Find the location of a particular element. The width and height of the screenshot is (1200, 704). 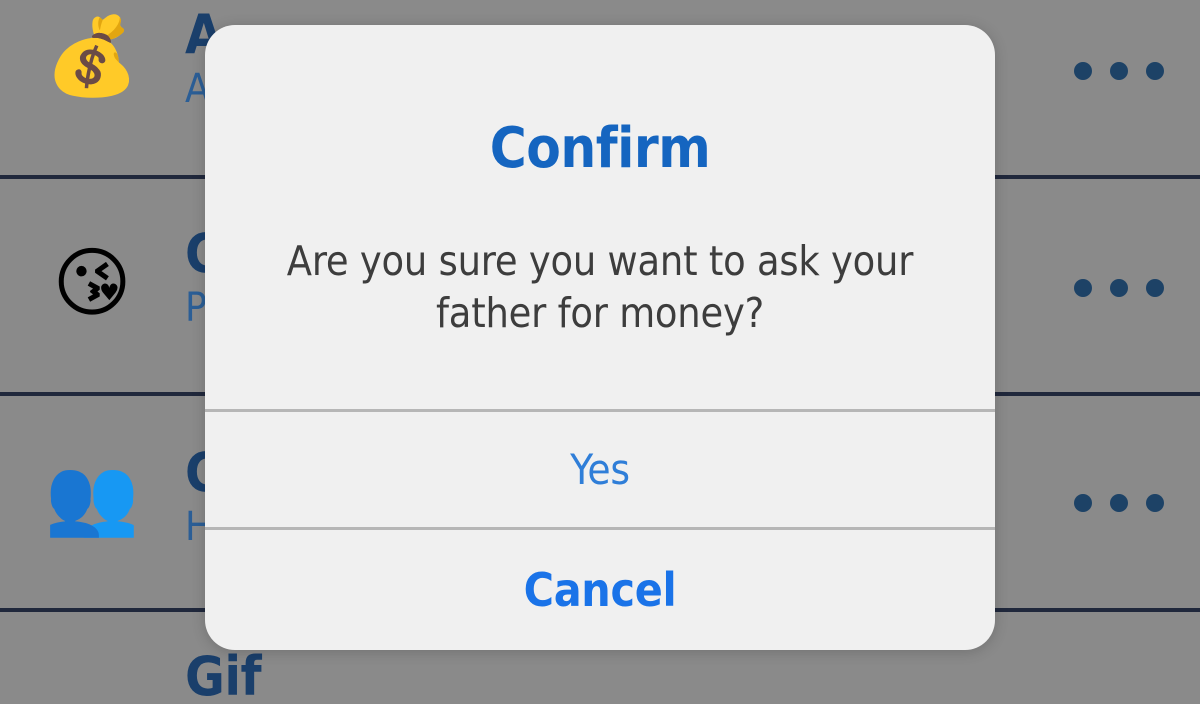

list-item-text: Gif is located at coordinates (632, 677).